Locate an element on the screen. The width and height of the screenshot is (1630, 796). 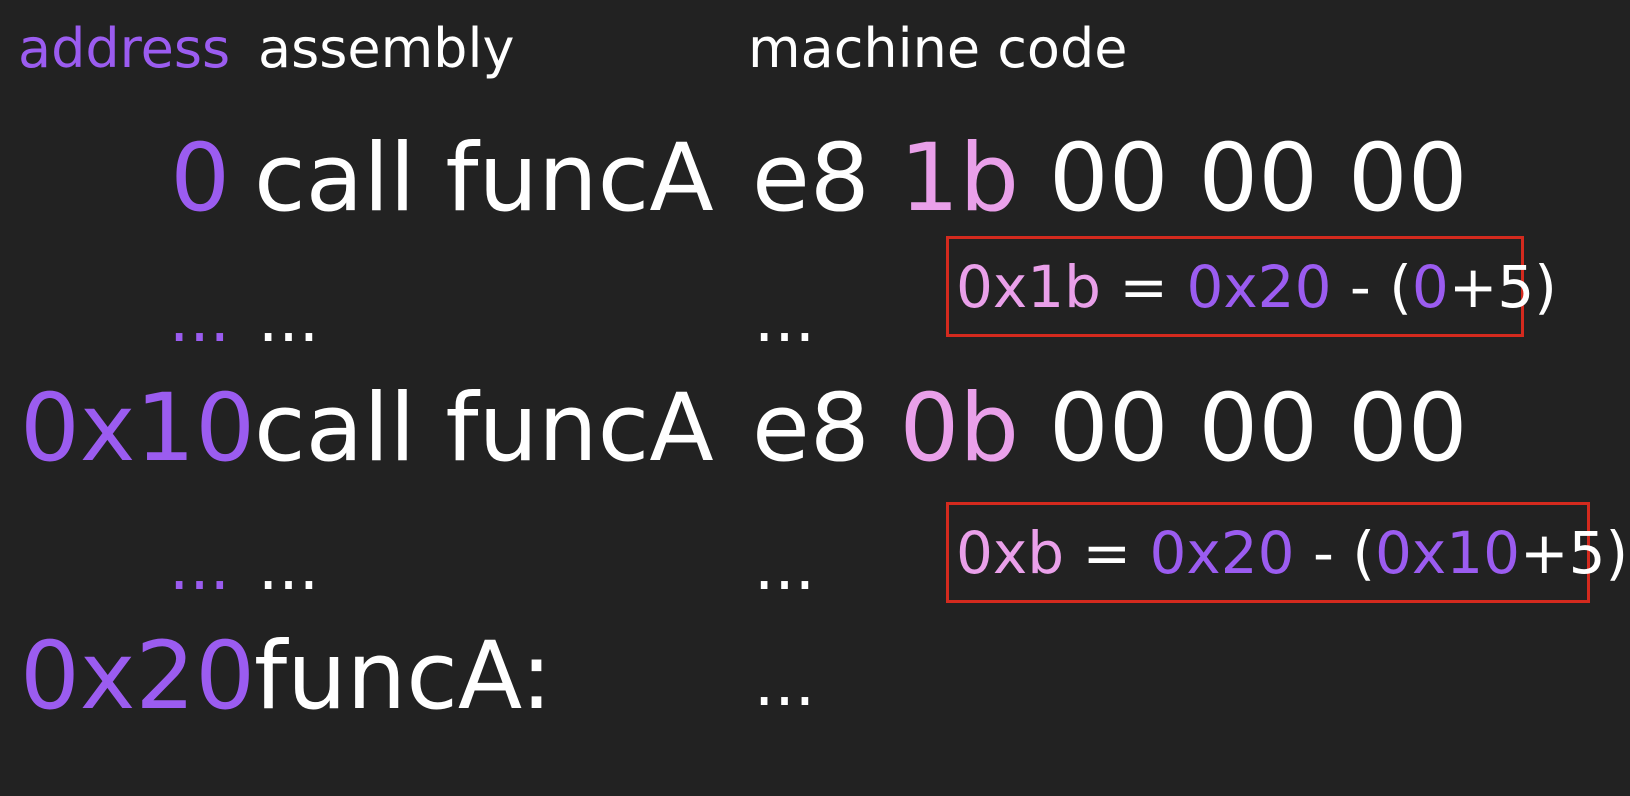
header-machine-code: machine code is located at coordinates (938, 48).